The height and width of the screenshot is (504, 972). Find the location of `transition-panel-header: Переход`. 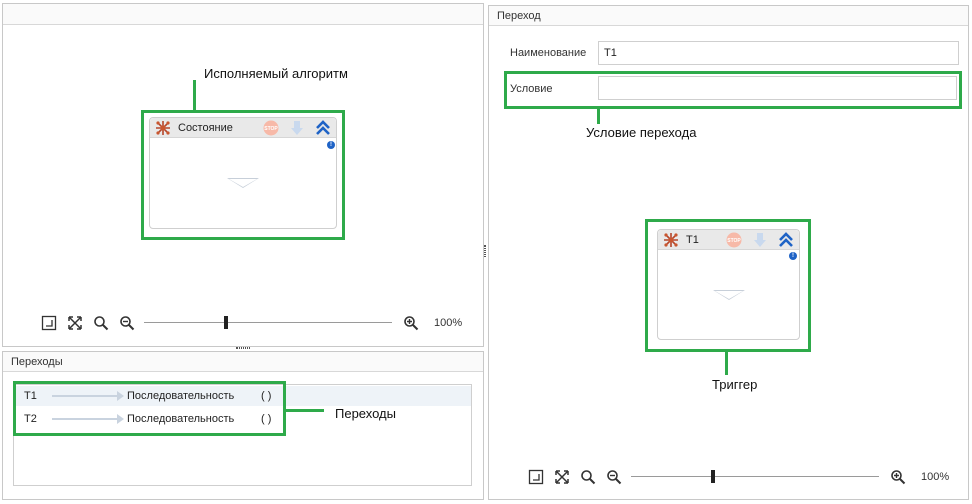

transition-panel-header: Переход is located at coordinates (728, 16).